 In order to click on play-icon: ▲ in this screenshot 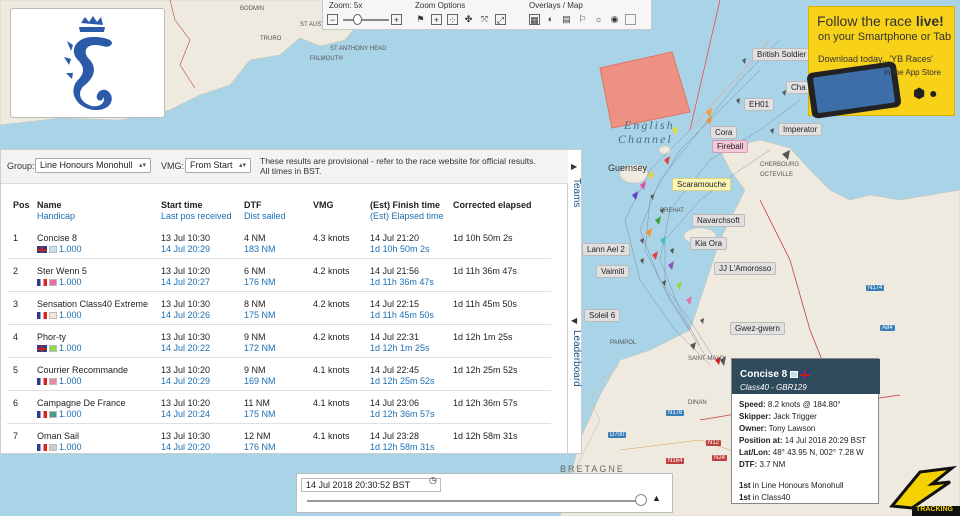, I will do `click(656, 498)`.